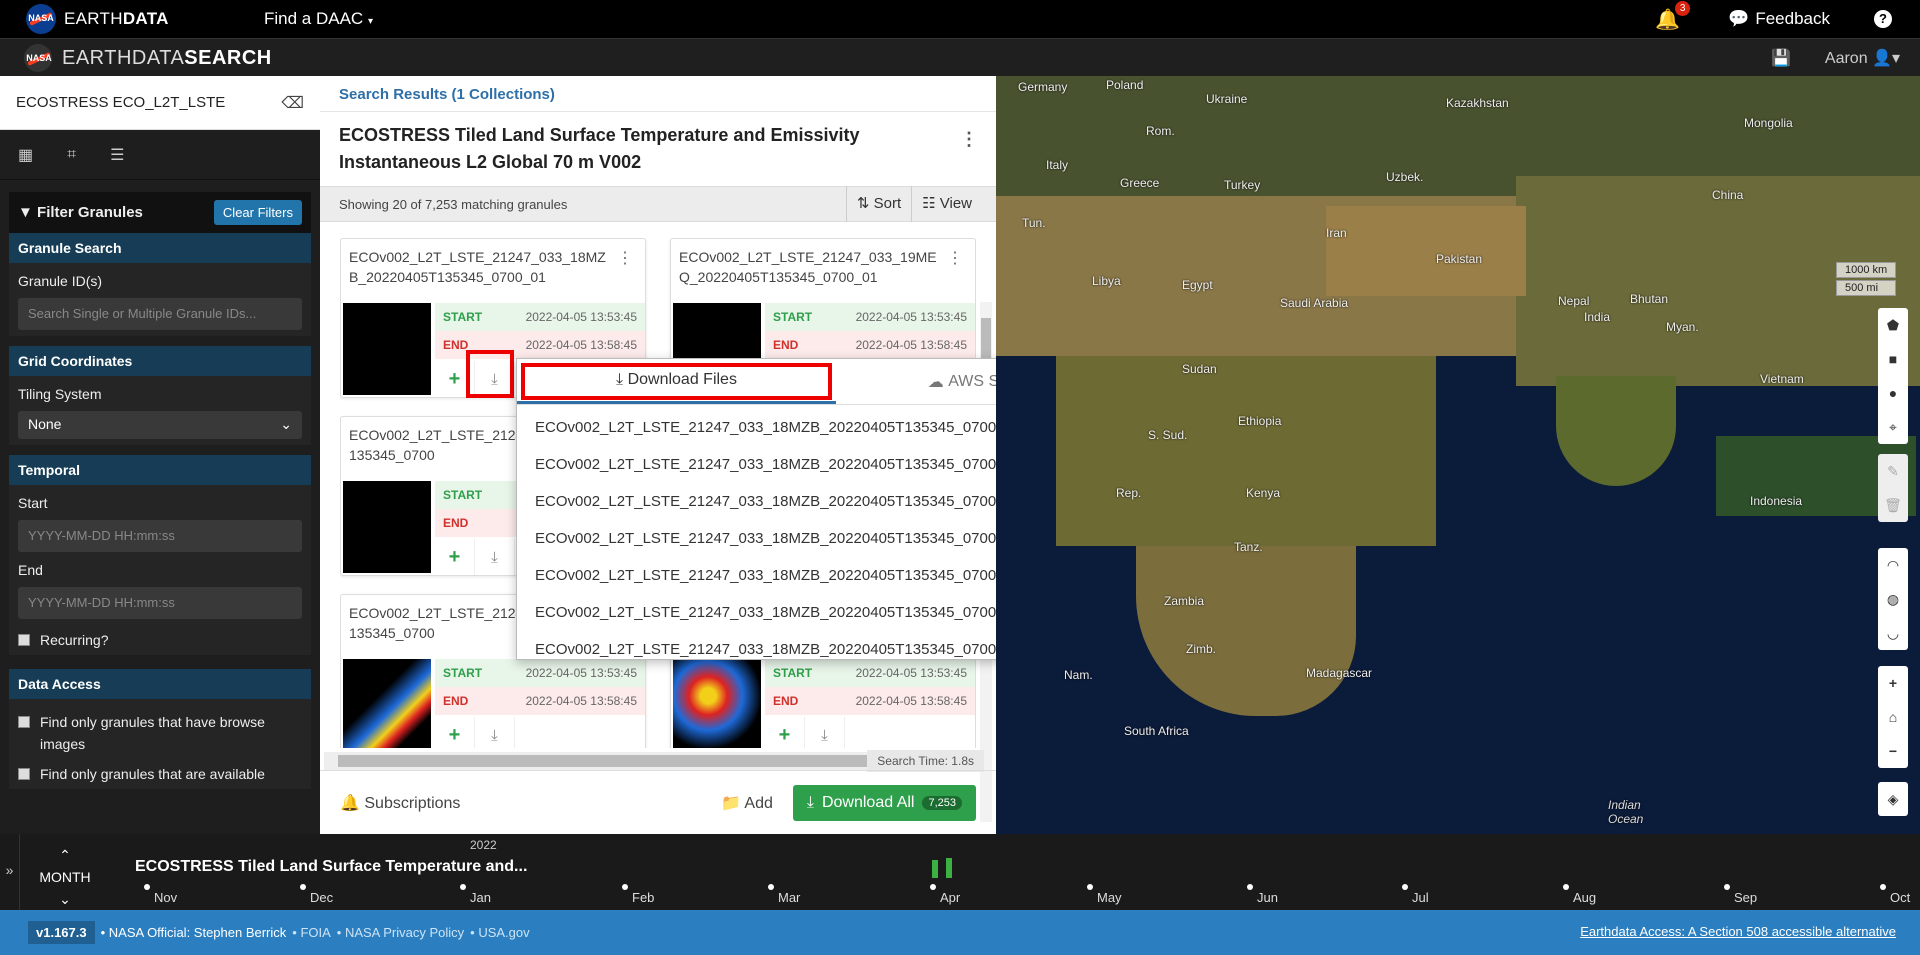  I want to click on map-label: Greece, so click(1140, 183).